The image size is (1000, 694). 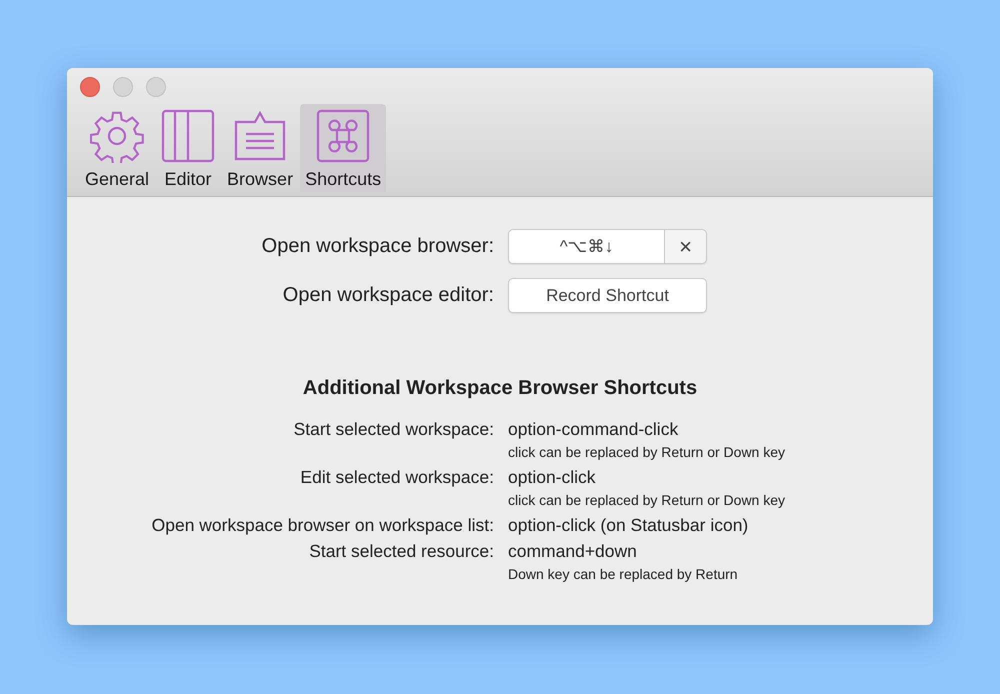 I want to click on clear-button: ×, so click(x=686, y=246).